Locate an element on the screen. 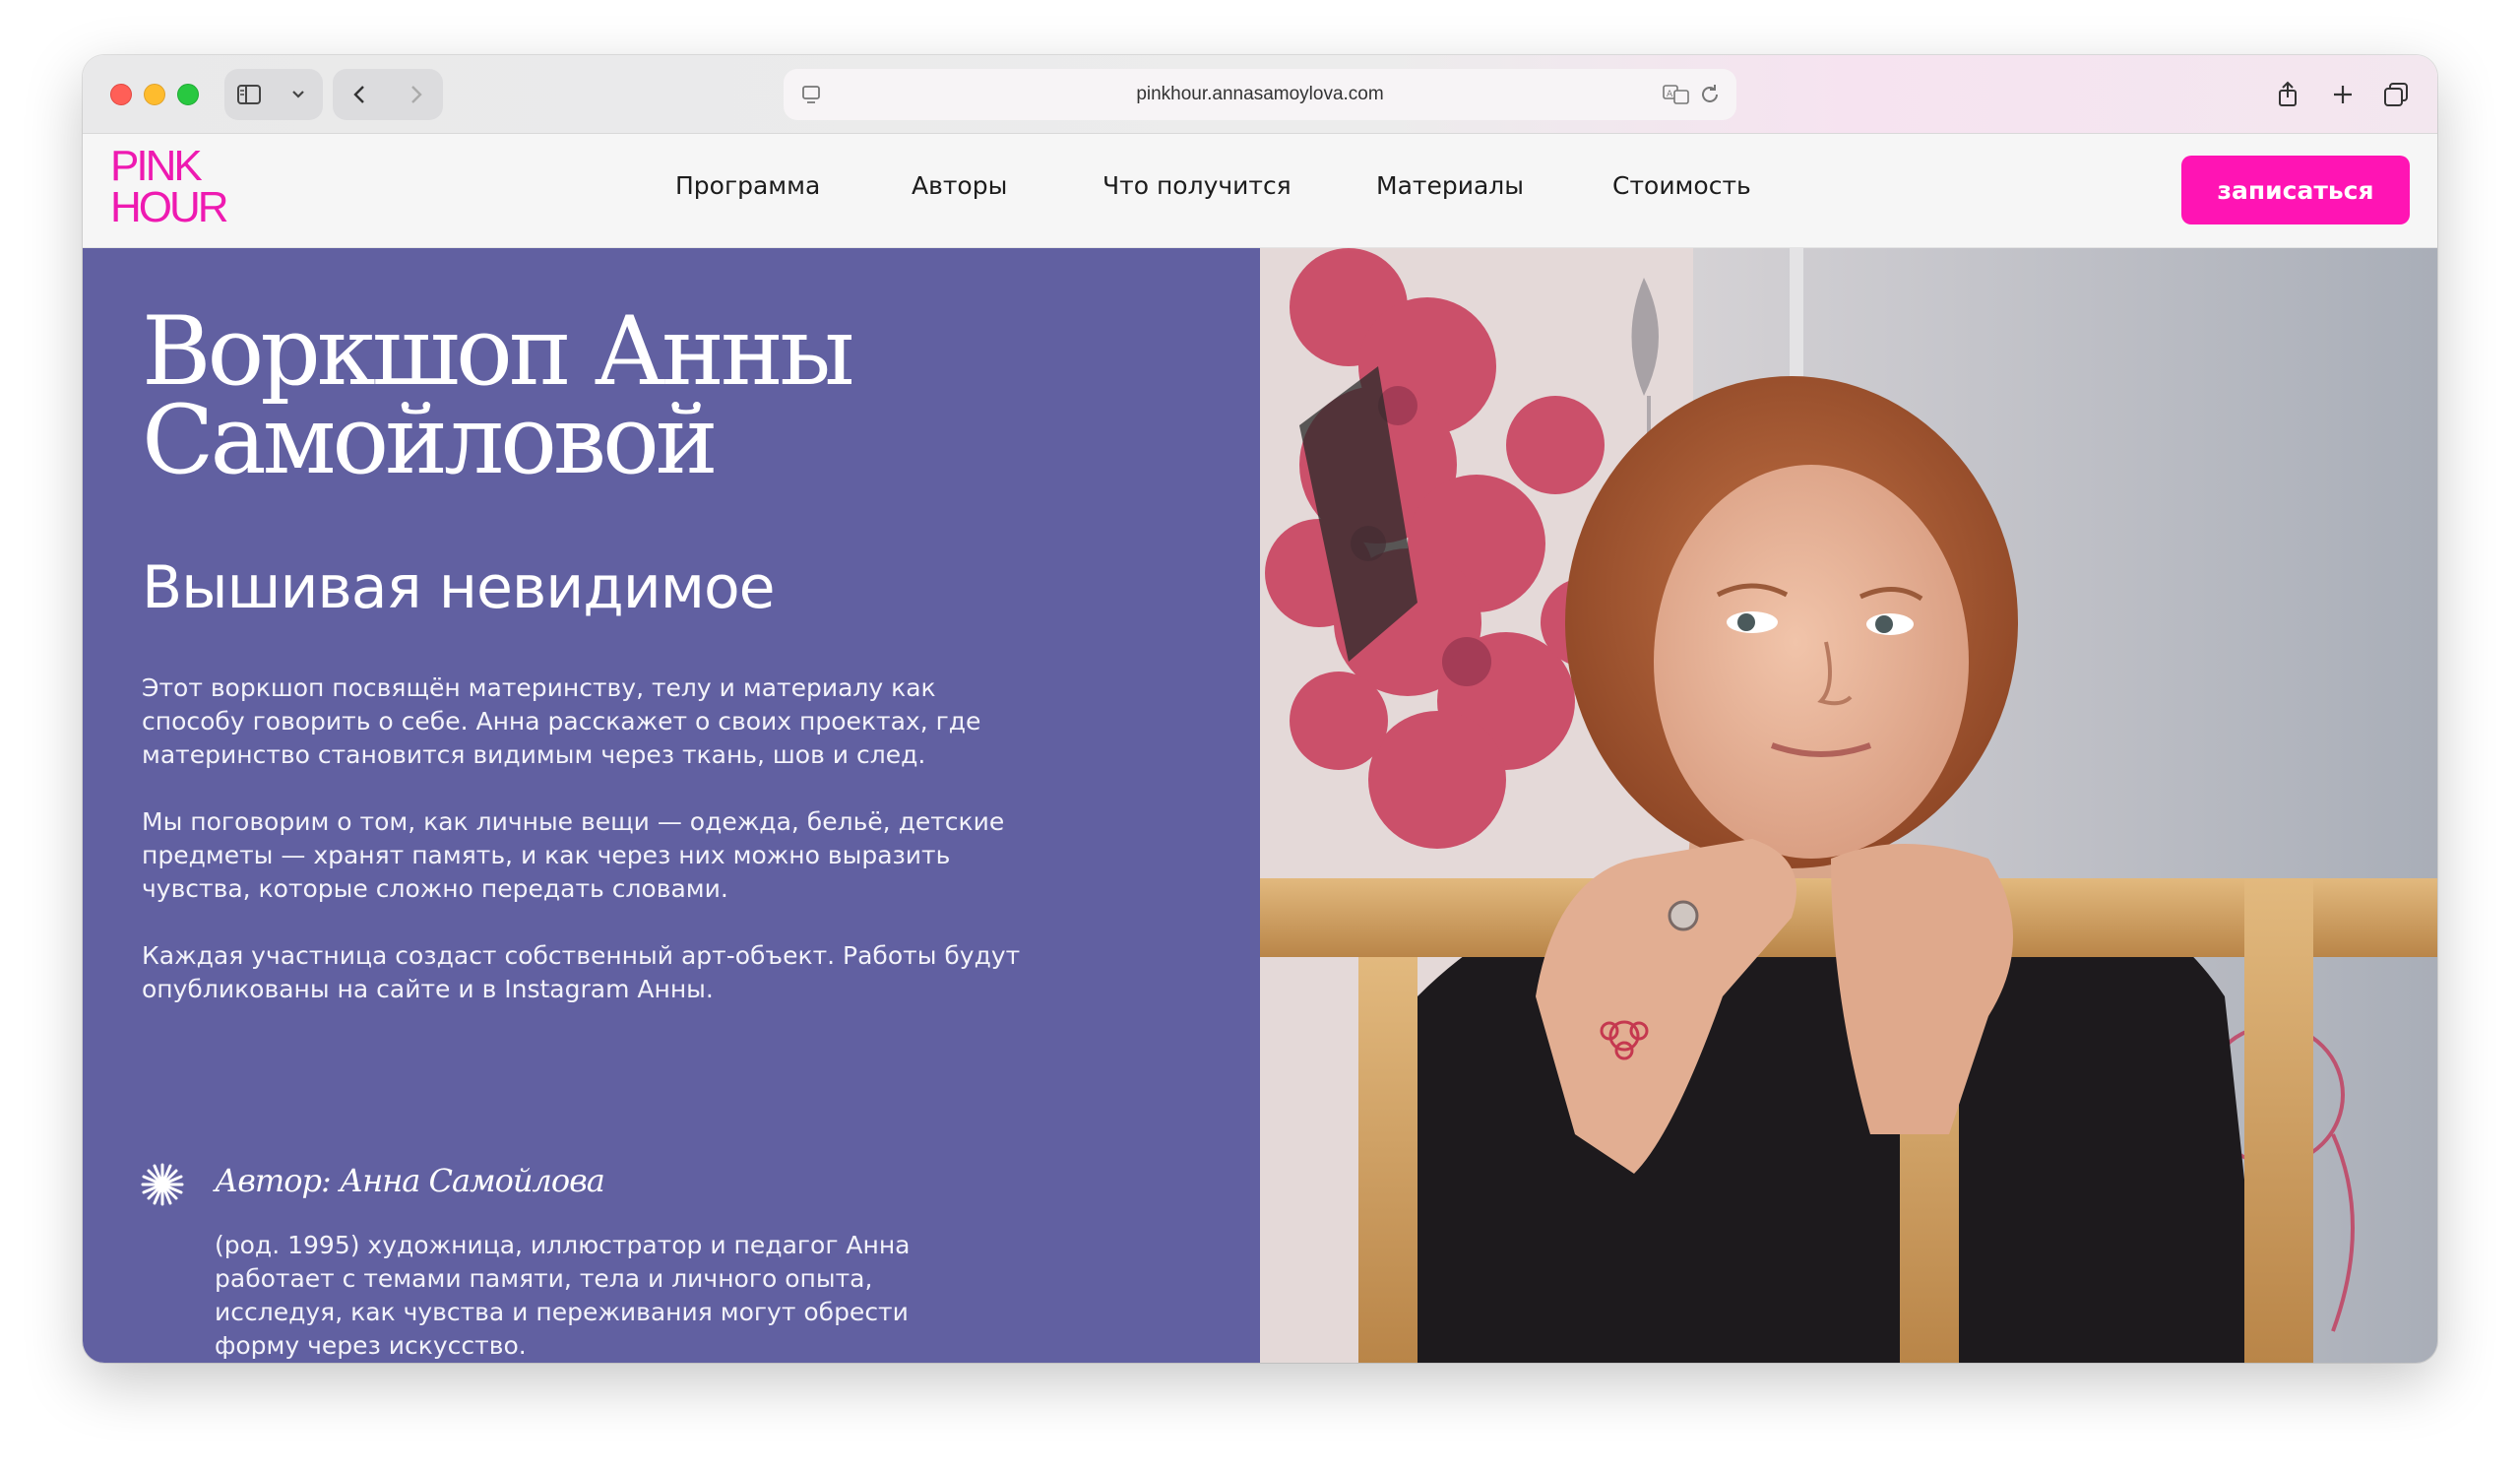 The height and width of the screenshot is (1472, 2520). nav-item-program: Программа is located at coordinates (747, 185).